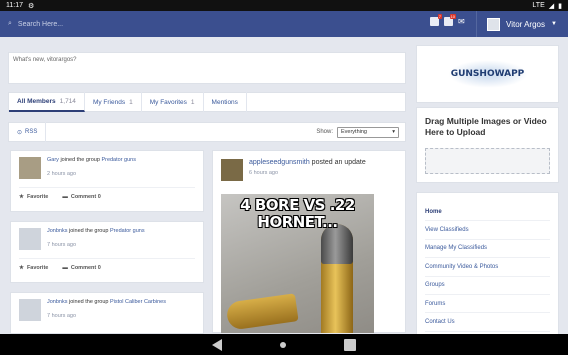 The width and height of the screenshot is (568, 355). What do you see at coordinates (452, 16) in the screenshot?
I see `friend-count: 10` at bounding box center [452, 16].